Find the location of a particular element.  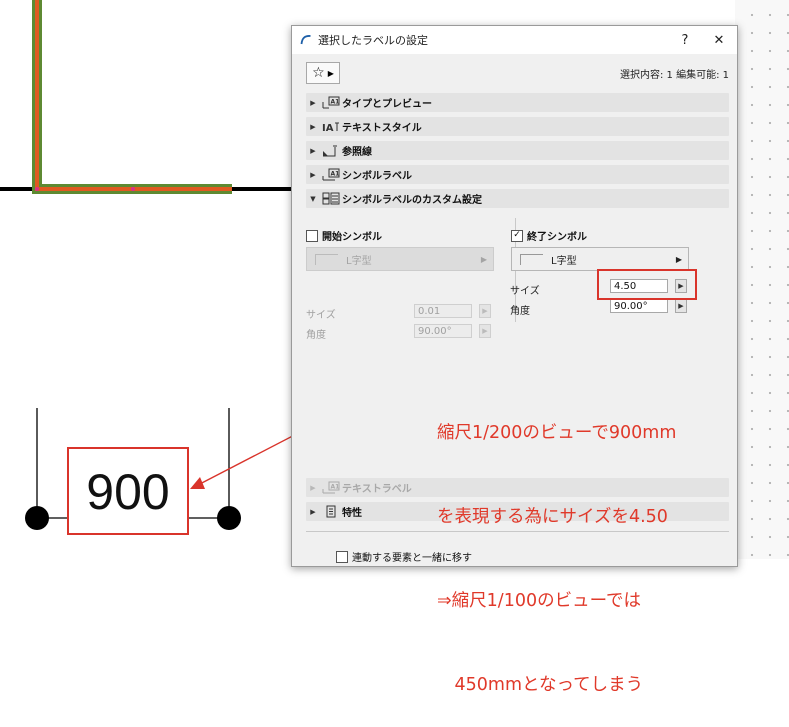

size-highlight-box is located at coordinates (647, 284).